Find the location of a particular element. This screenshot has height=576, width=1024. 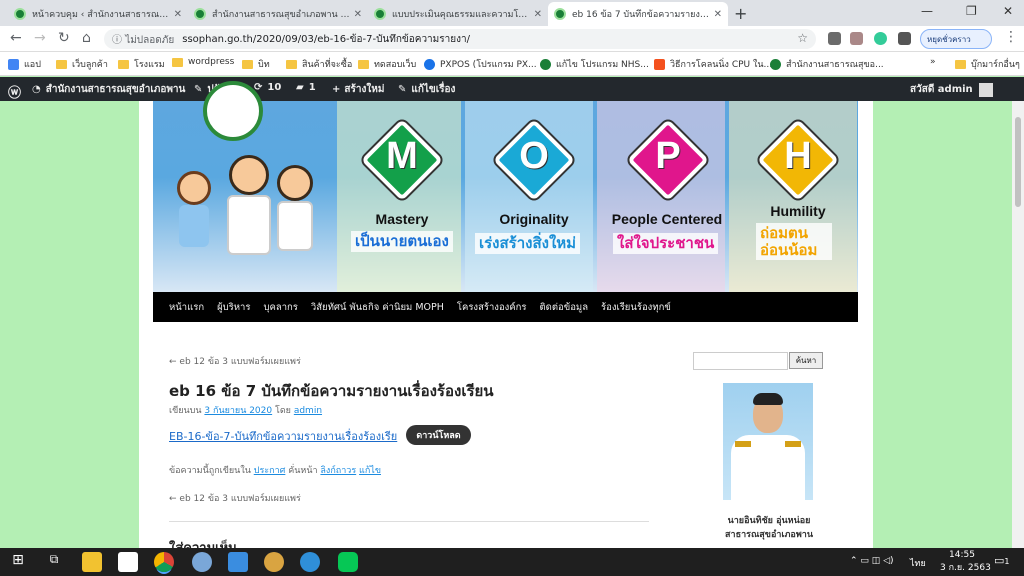

wp-updates: ⟳ 10 is located at coordinates (267, 87).